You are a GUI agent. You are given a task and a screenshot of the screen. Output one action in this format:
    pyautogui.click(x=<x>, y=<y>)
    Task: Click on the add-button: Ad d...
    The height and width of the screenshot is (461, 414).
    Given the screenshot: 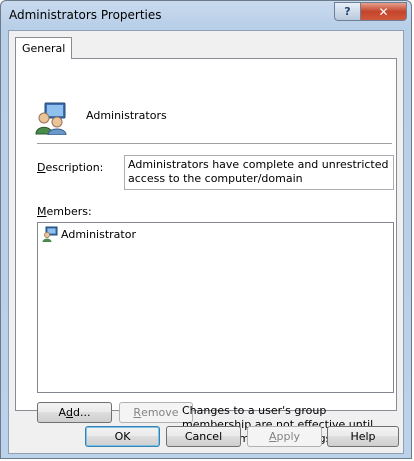 What is the action you would take?
    pyautogui.click(x=74, y=412)
    